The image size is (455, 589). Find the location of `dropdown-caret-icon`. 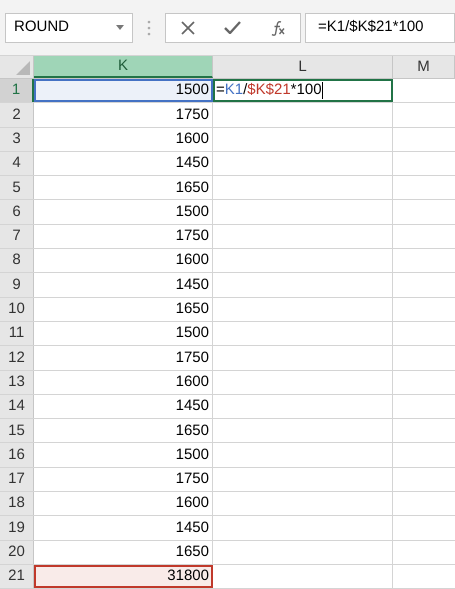

dropdown-caret-icon is located at coordinates (120, 27).